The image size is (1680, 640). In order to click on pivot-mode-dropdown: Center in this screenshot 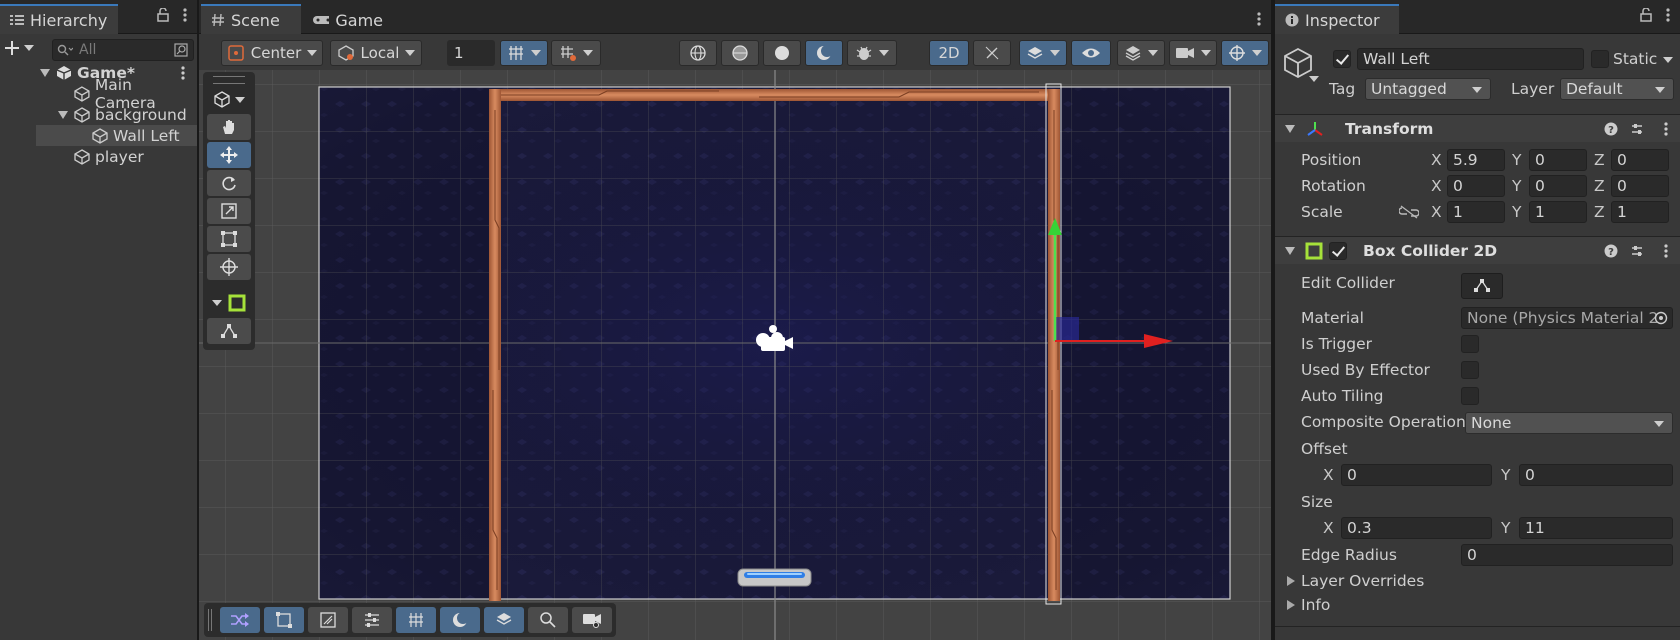, I will do `click(272, 53)`.